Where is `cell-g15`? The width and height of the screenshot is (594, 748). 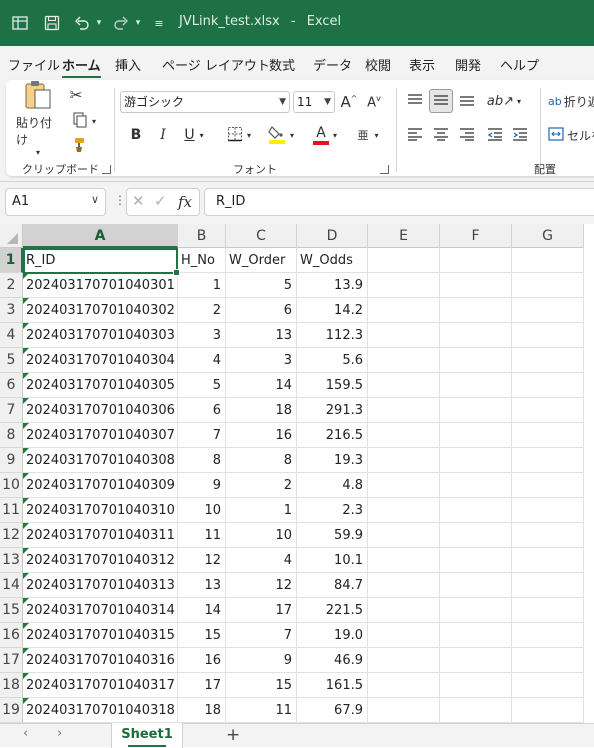 cell-g15 is located at coordinates (548, 610).